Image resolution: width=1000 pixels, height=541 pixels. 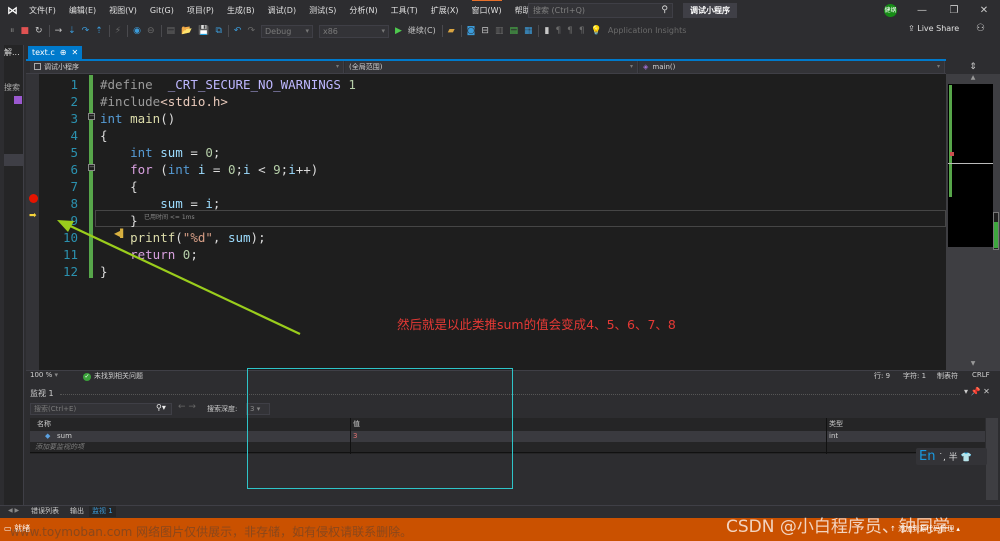 What do you see at coordinates (970, 165) in the screenshot?
I see `map-preview` at bounding box center [970, 165].